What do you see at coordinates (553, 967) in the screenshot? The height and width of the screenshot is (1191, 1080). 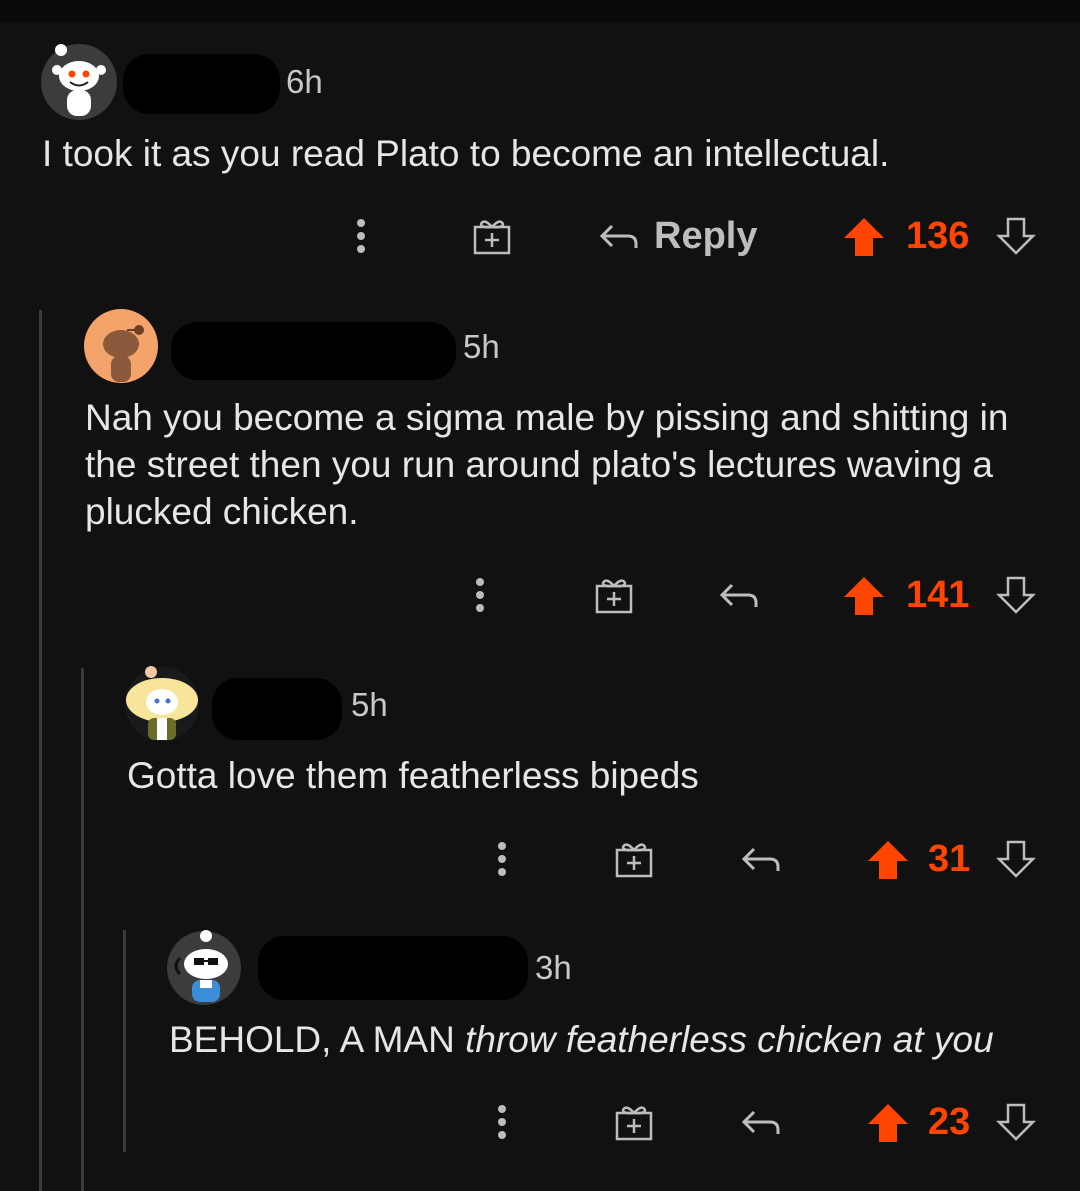 I see `comment-timestamp: 3h` at bounding box center [553, 967].